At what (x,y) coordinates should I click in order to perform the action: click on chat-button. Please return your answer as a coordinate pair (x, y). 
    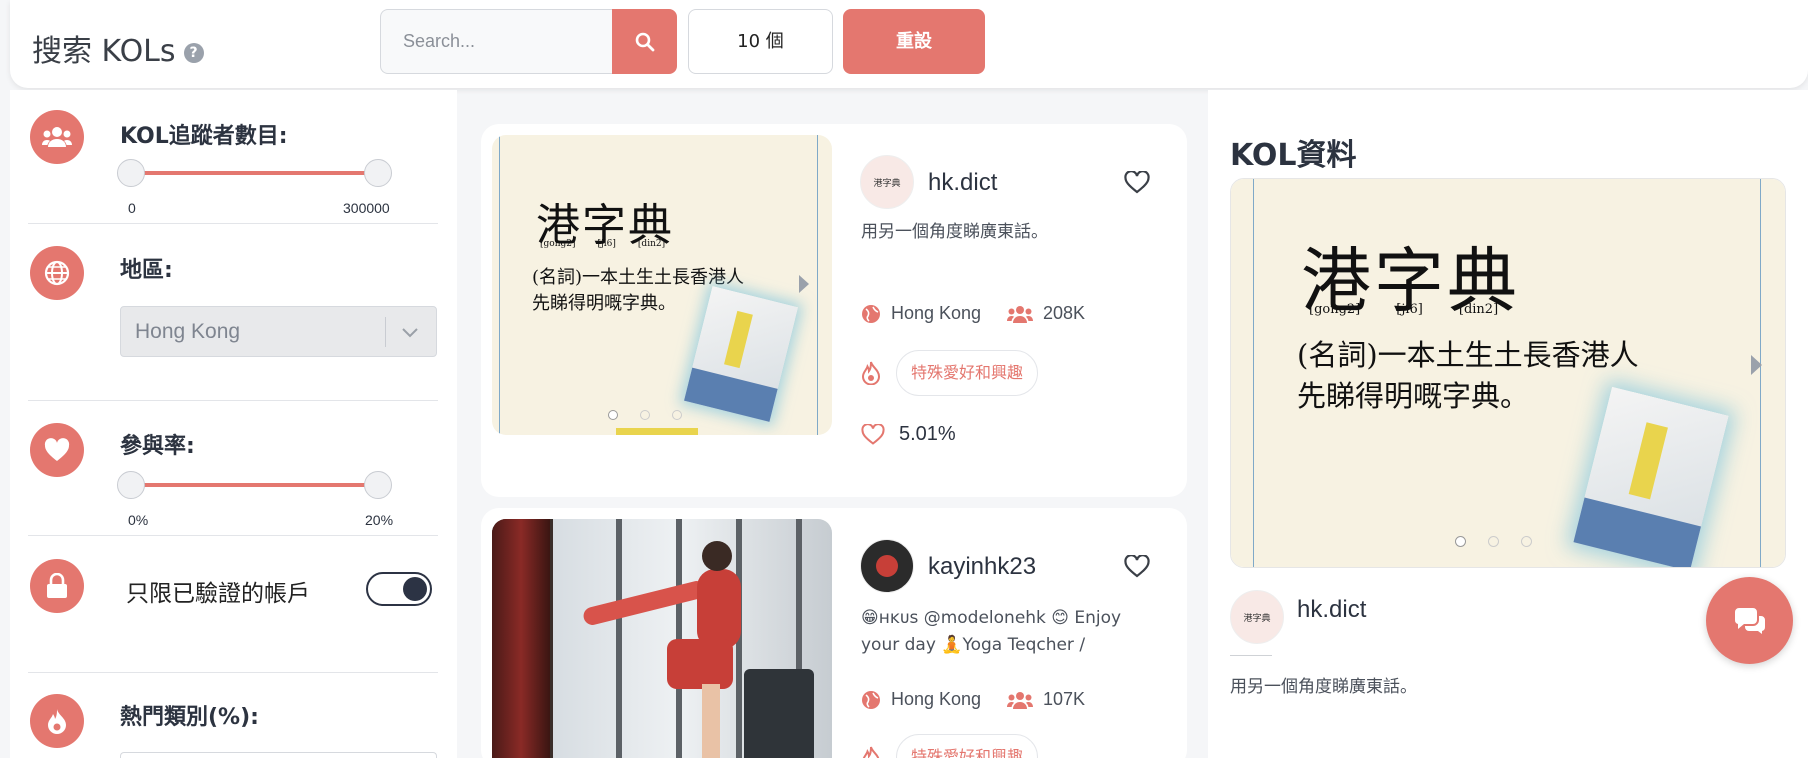
    Looking at the image, I should click on (1749, 620).